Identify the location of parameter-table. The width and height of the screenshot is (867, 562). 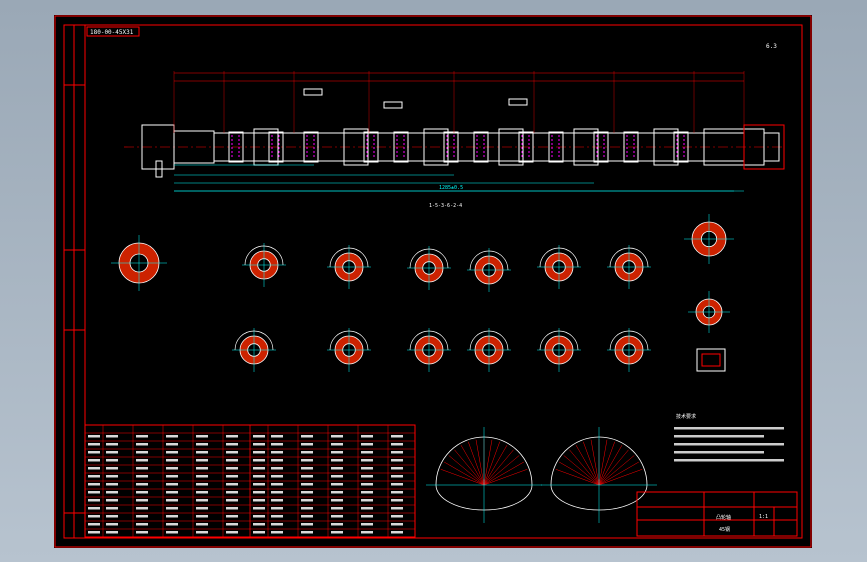
(250, 481).